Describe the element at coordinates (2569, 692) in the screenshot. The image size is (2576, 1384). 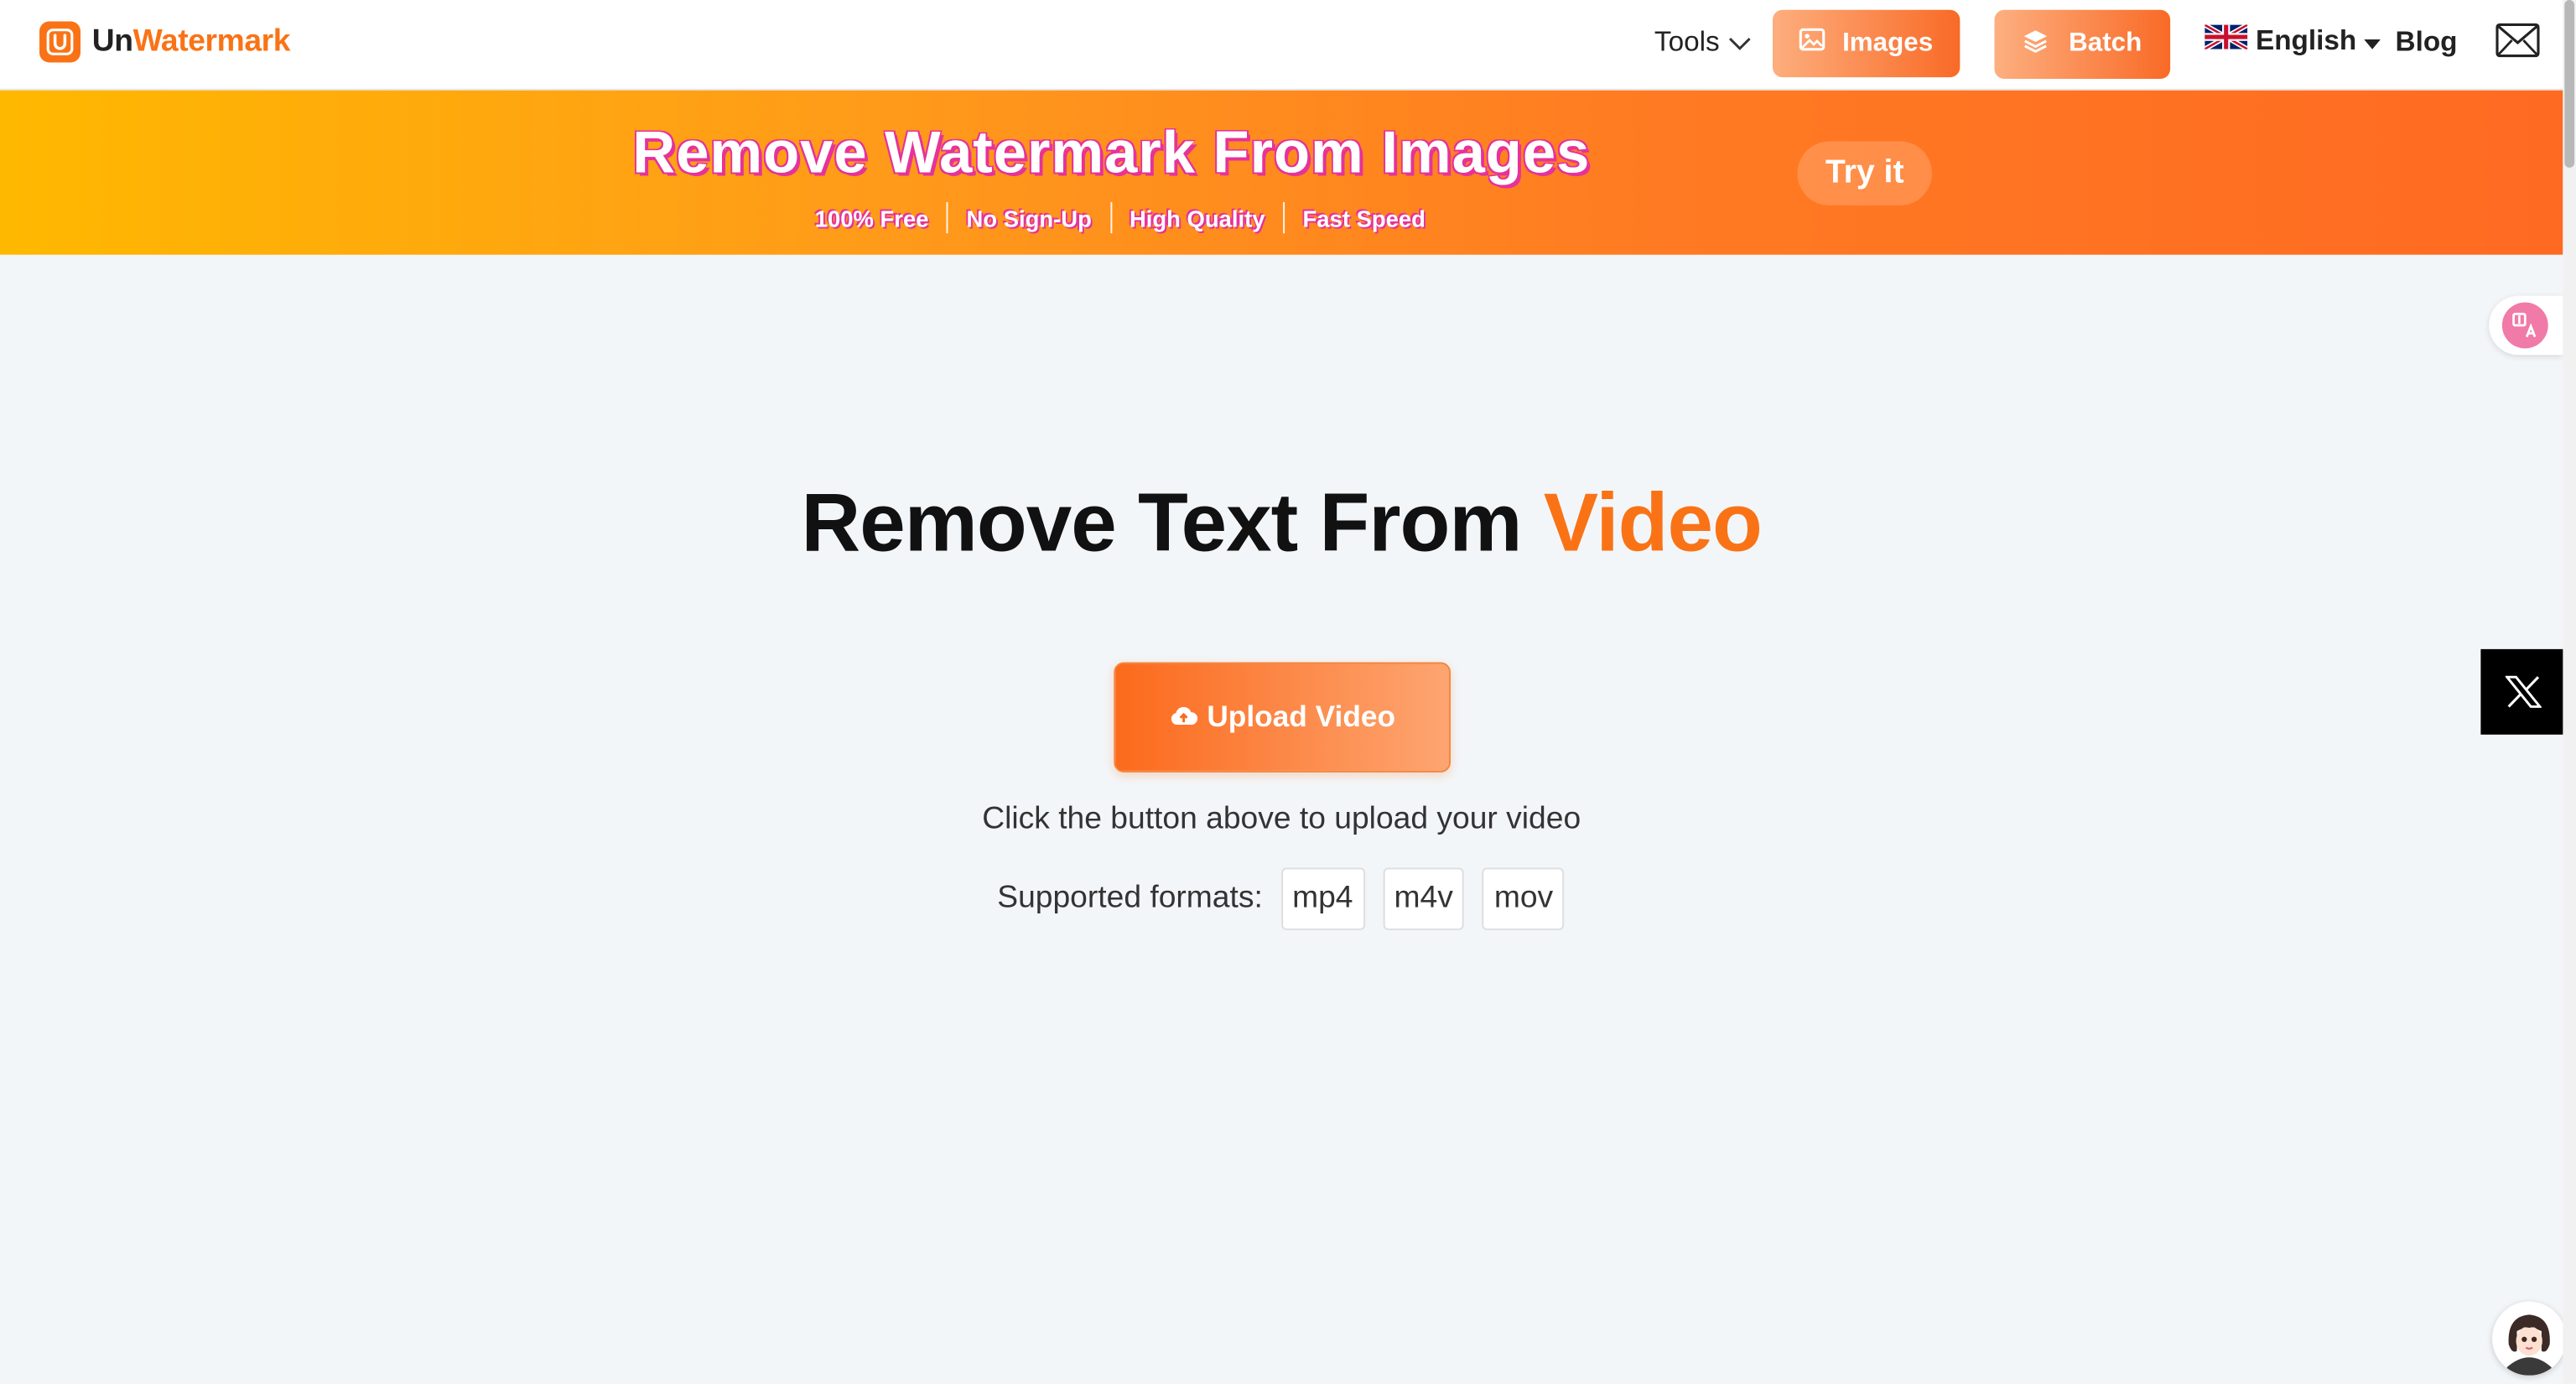
I see `vertical-scrollbar` at that location.